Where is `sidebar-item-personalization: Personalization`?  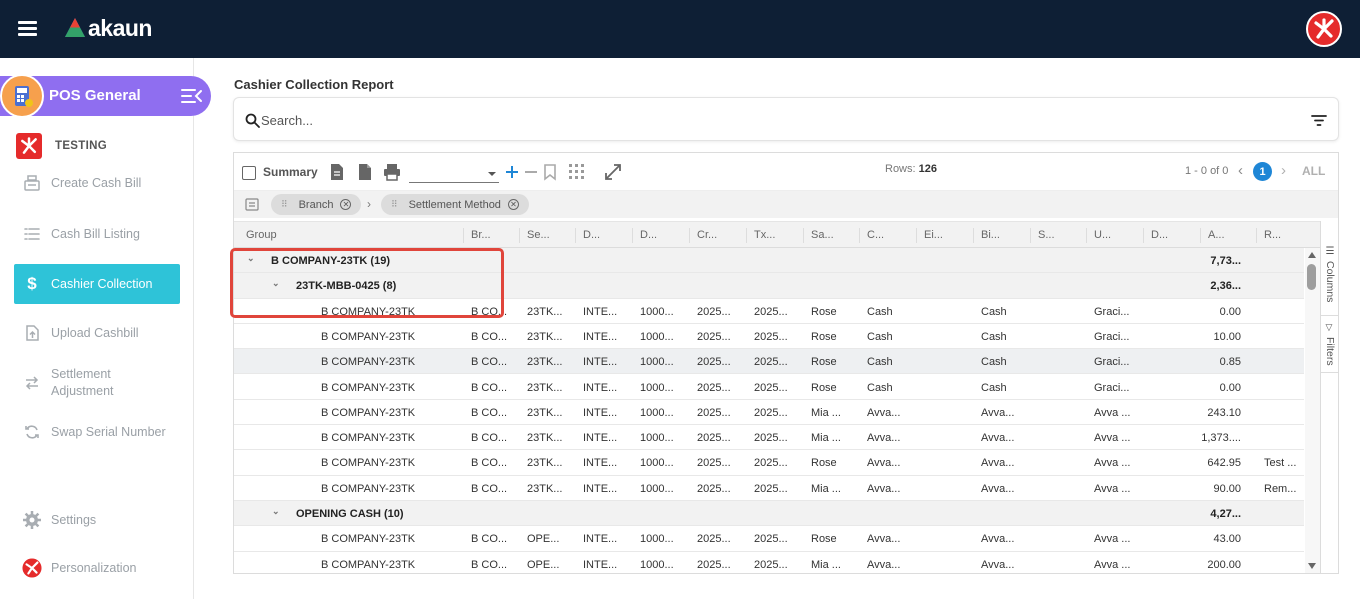 sidebar-item-personalization: Personalization is located at coordinates (97, 568).